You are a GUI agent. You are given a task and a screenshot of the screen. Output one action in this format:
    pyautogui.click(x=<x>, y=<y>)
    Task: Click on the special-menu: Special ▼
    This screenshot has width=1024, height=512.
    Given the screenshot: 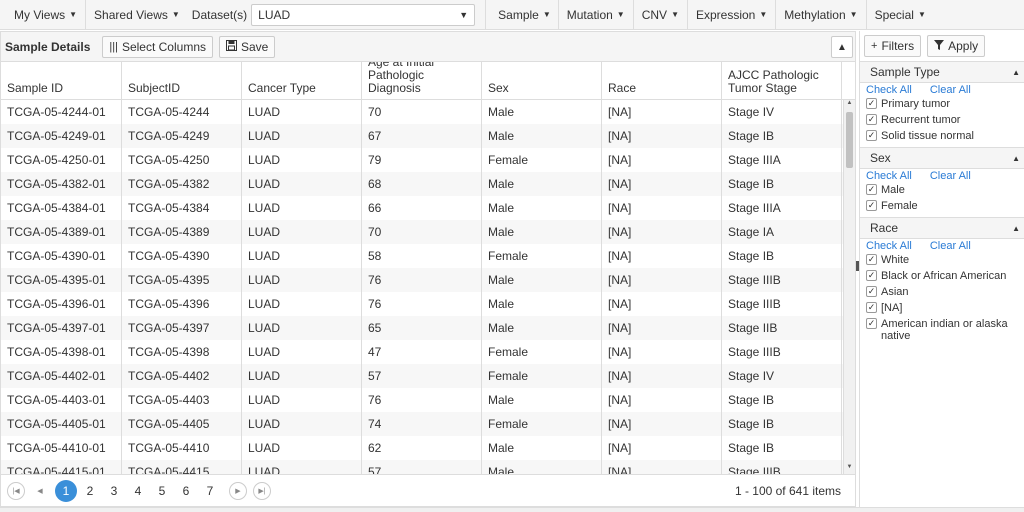 What is the action you would take?
    pyautogui.click(x=900, y=15)
    